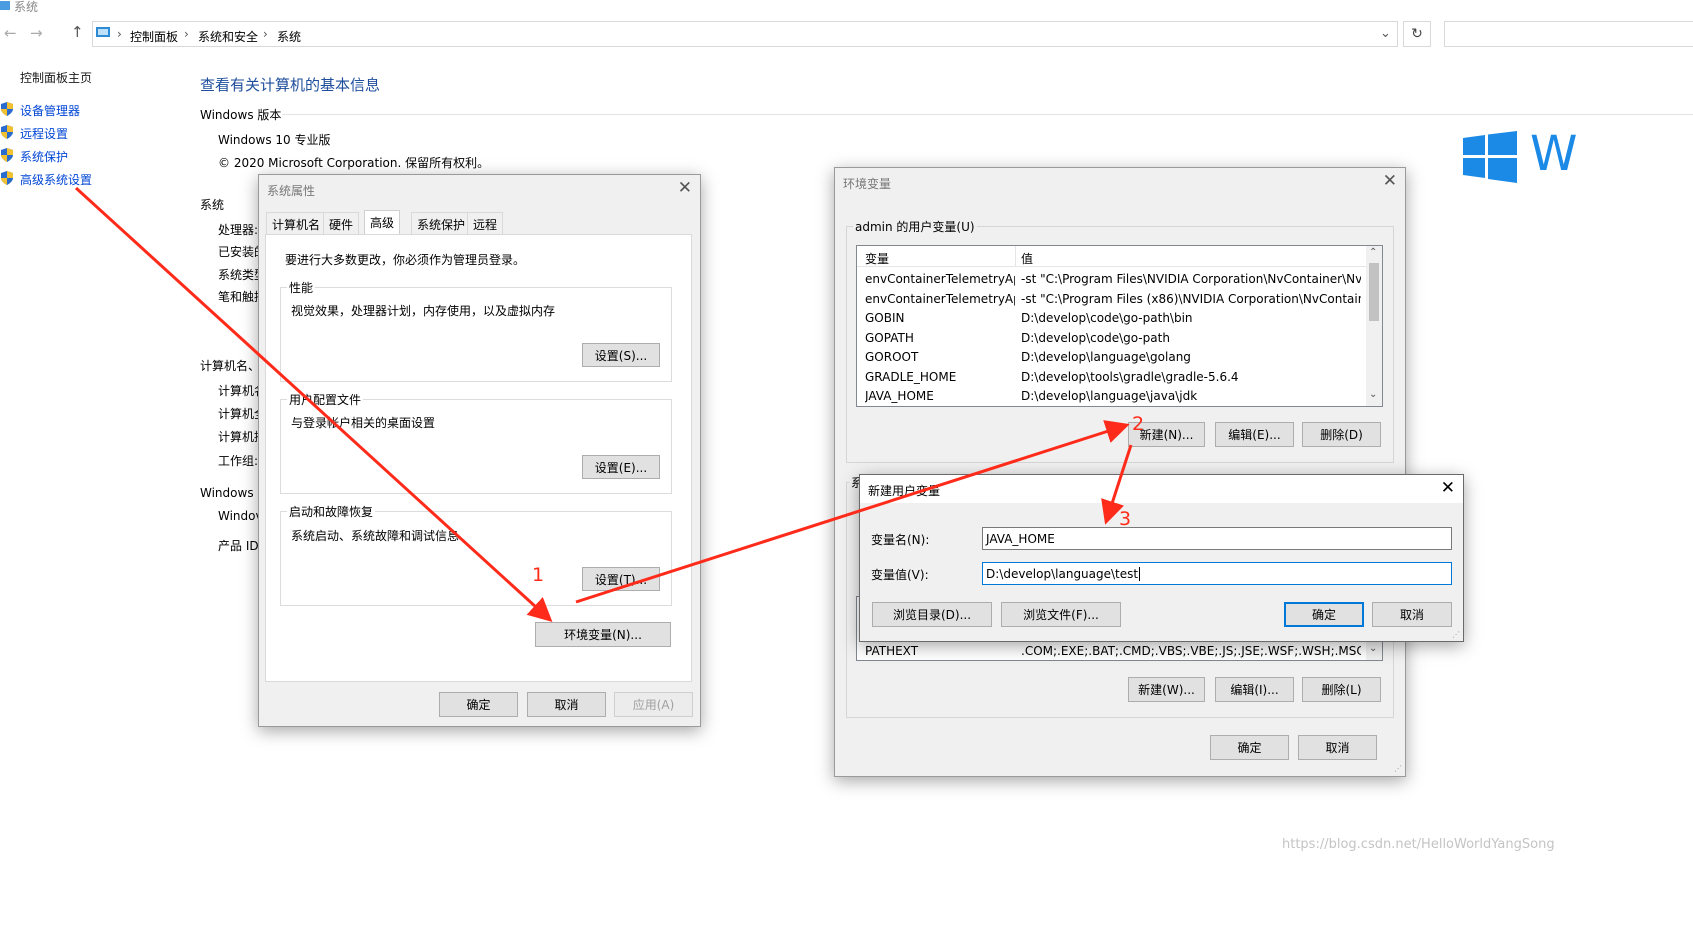 The image size is (1693, 932). Describe the element at coordinates (852, 512) in the screenshot. I see `arrow-to-new-button` at that location.